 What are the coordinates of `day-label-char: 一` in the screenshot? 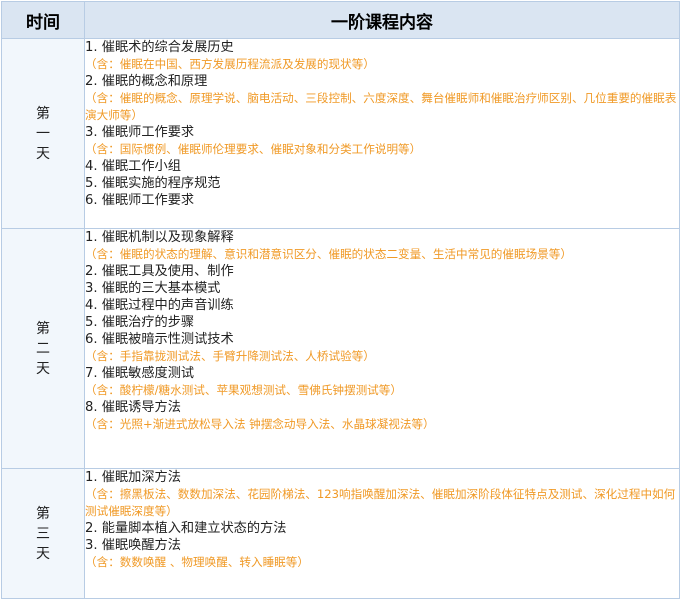 It's located at (43, 133).